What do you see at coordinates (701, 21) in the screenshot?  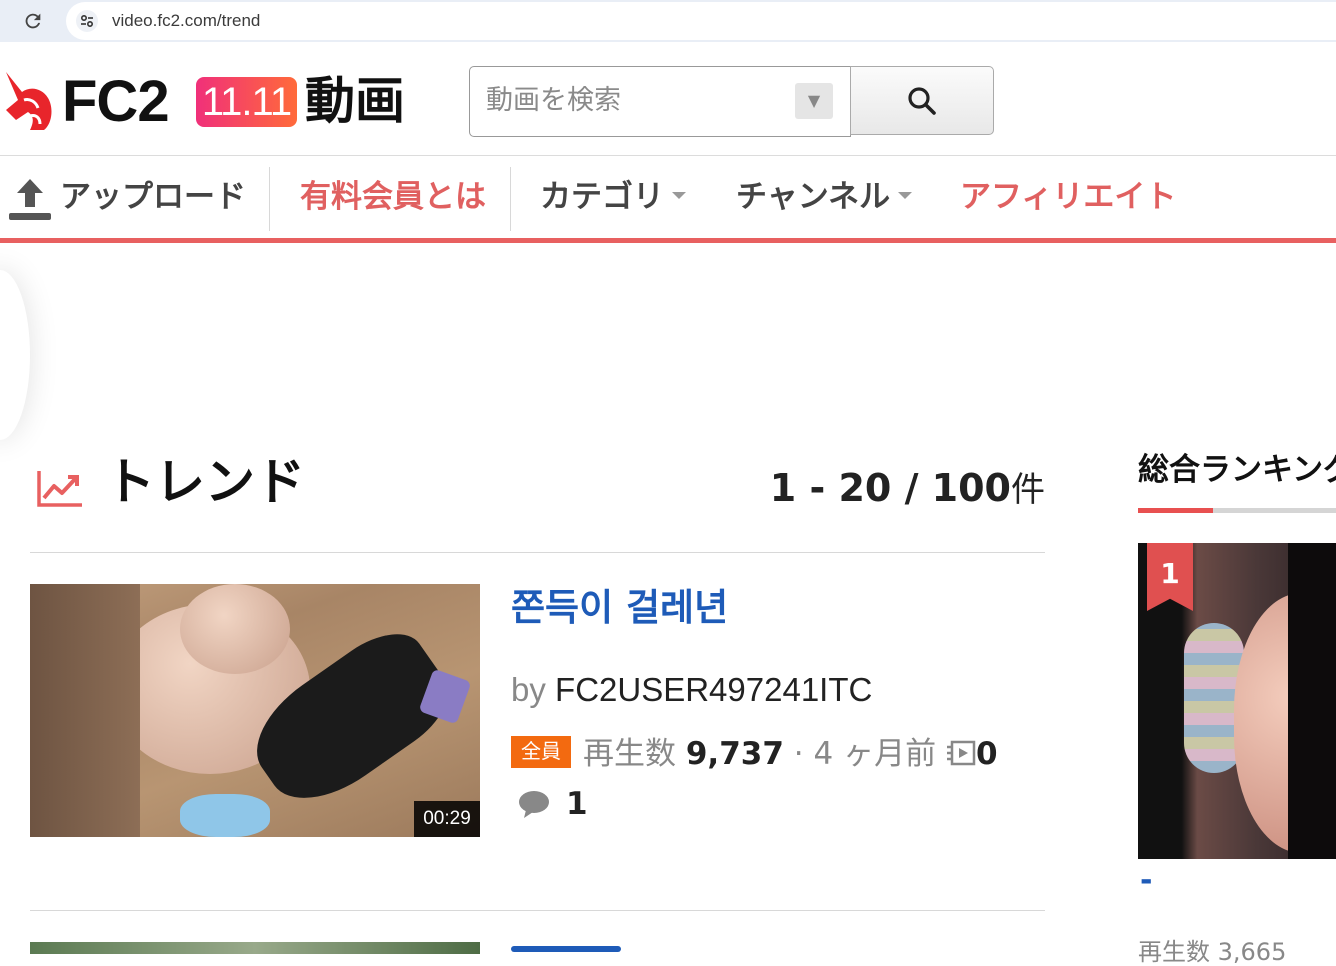 I see `address-bar: video.fc2.com/trend` at bounding box center [701, 21].